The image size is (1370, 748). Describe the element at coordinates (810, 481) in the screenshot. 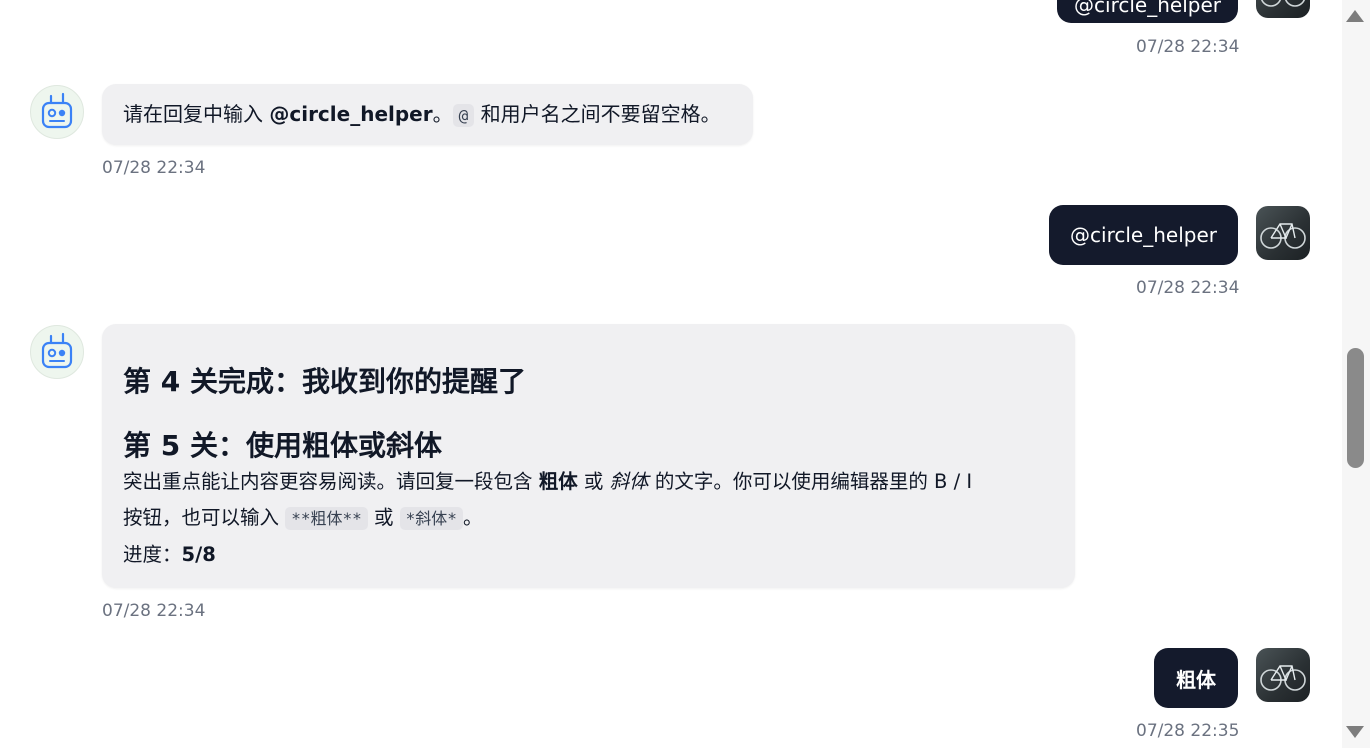

I see `instruction-text: 的文字。你可以使用编辑器里的 B / I` at that location.